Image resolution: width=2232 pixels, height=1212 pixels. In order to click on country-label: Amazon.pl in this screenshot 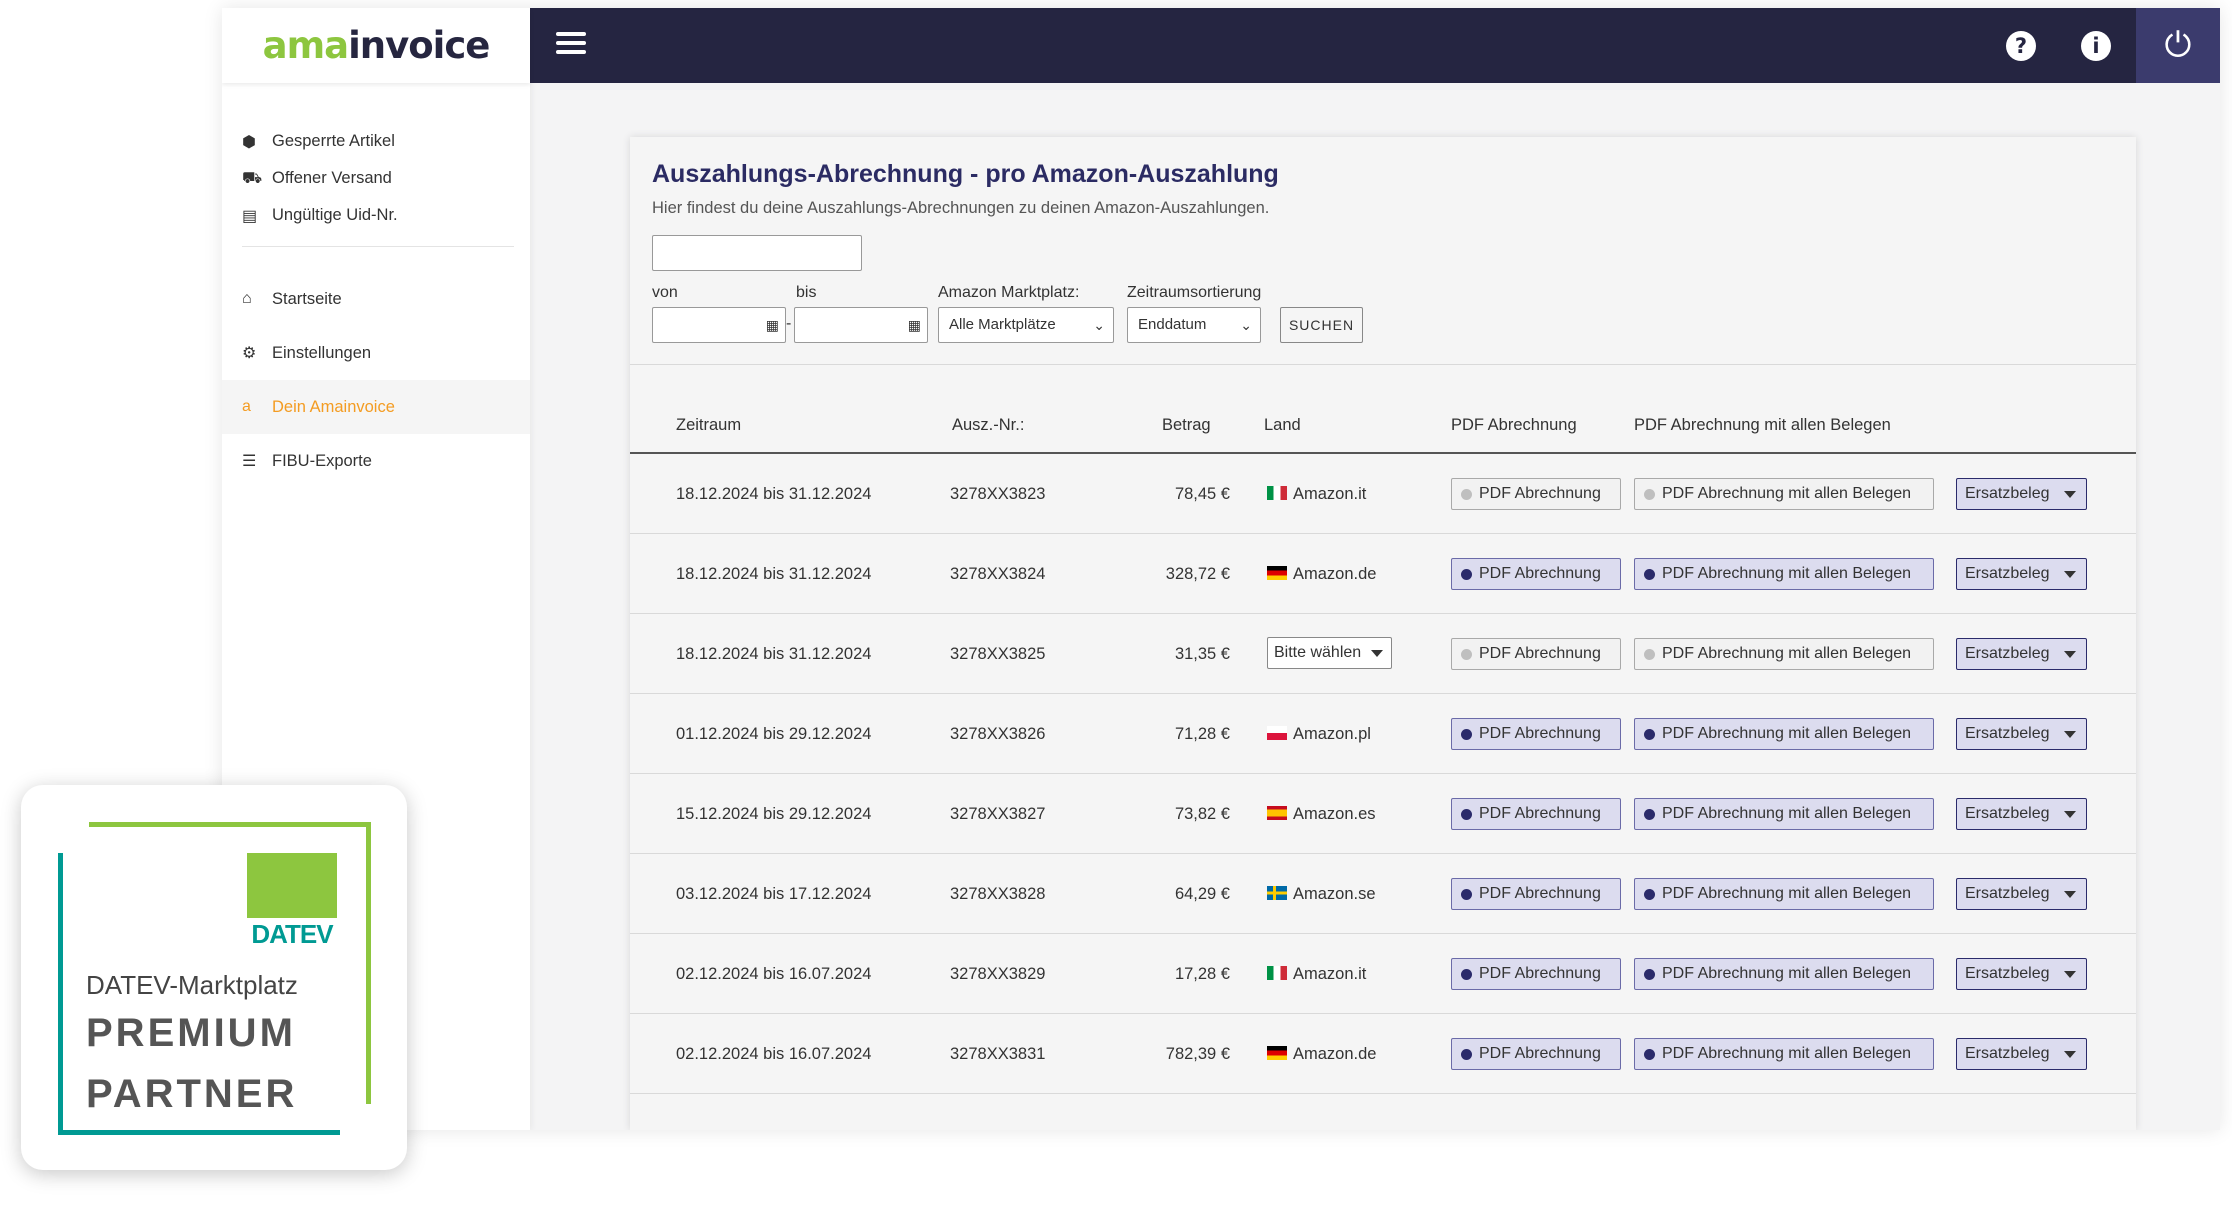, I will do `click(1332, 734)`.